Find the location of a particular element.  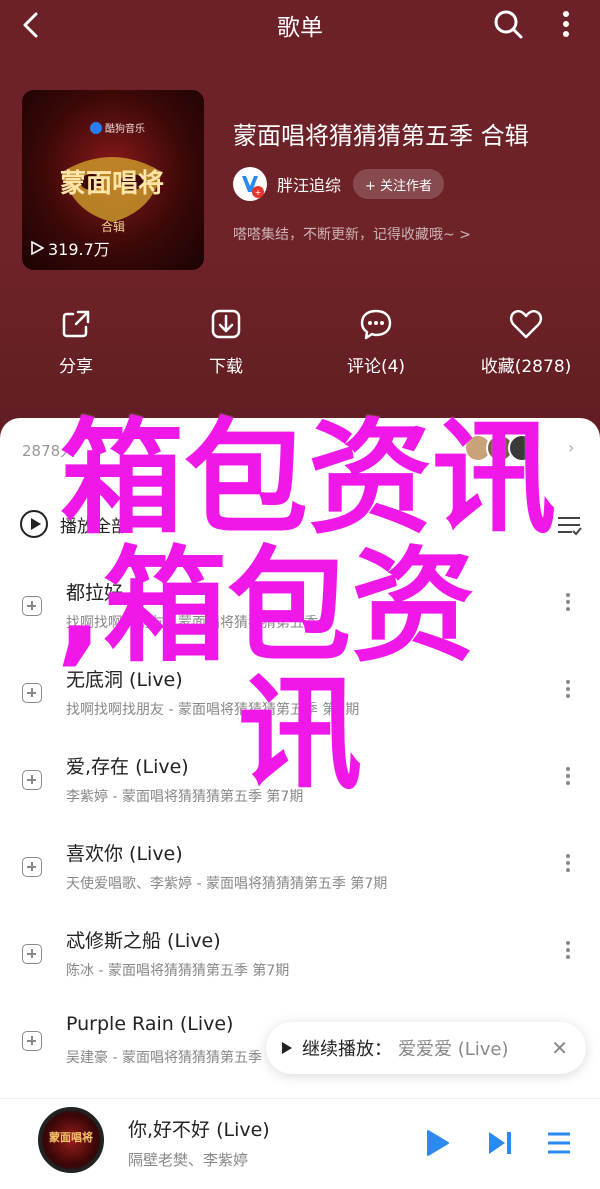

heart-icon is located at coordinates (526, 324).